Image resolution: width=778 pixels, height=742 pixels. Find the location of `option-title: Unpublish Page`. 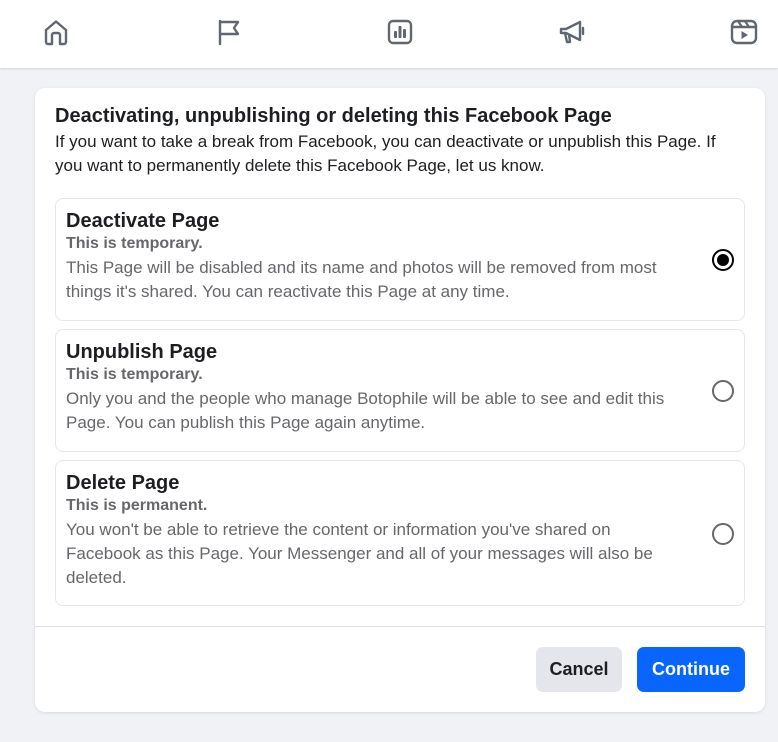

option-title: Unpublish Page is located at coordinates (142, 352).